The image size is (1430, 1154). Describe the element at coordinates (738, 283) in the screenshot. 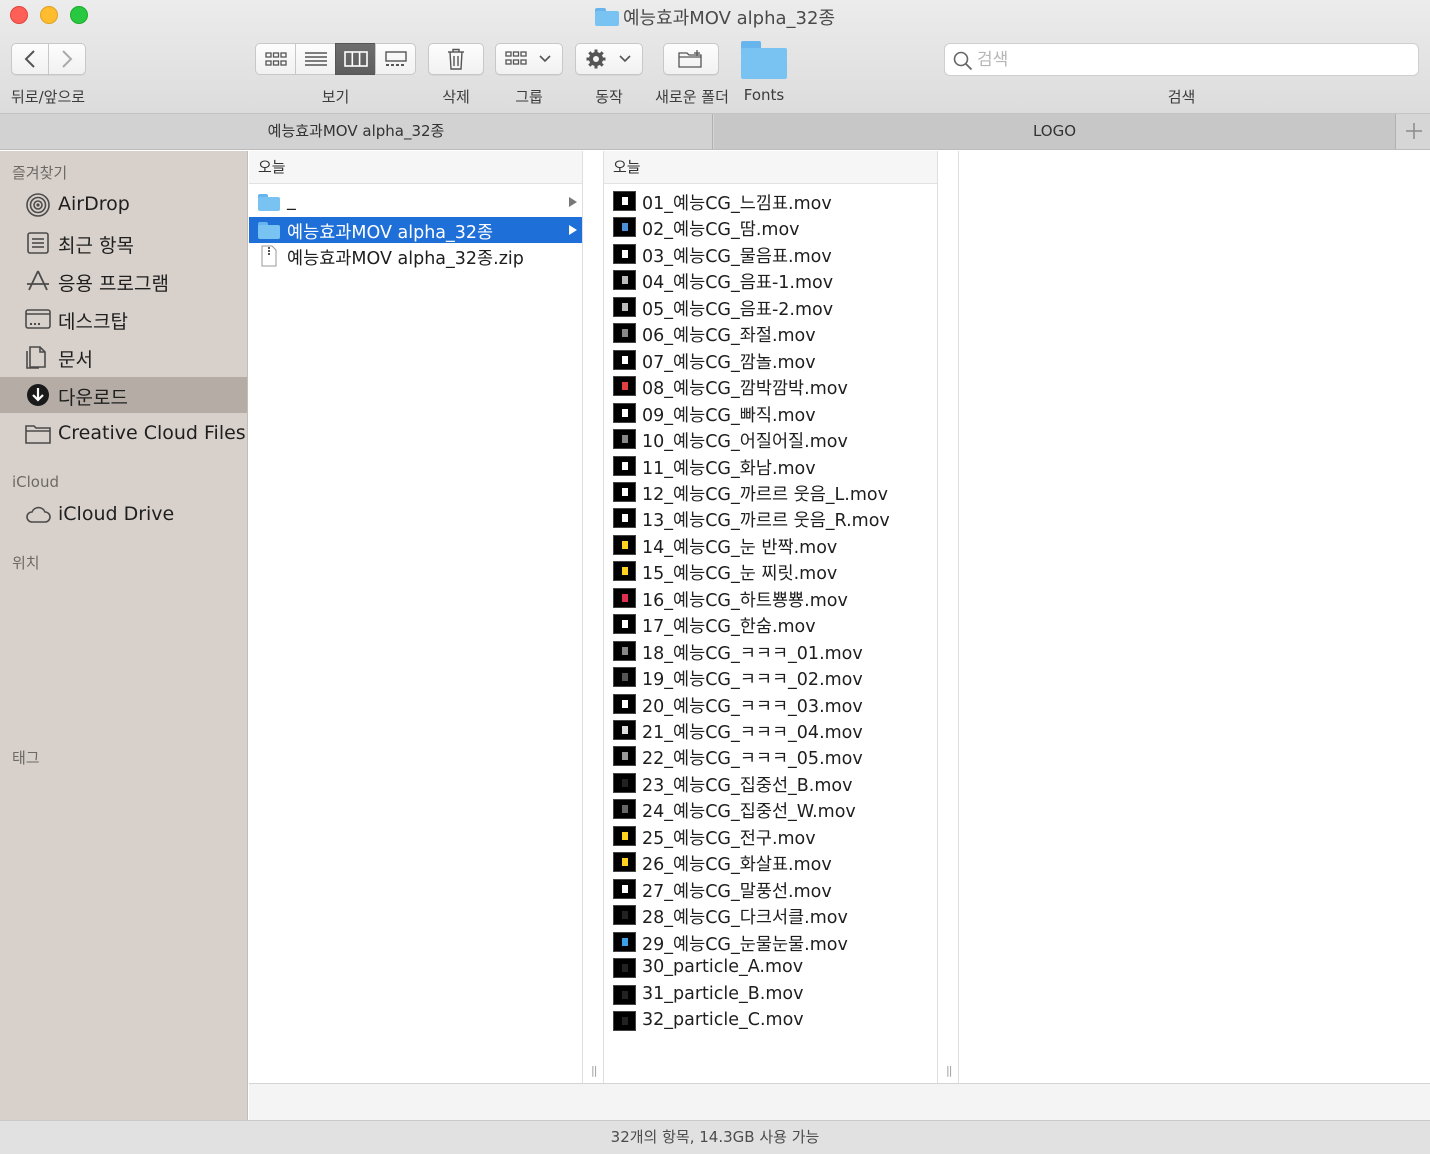

I see `item-name: 04_예능CG_음표-1.mov` at that location.